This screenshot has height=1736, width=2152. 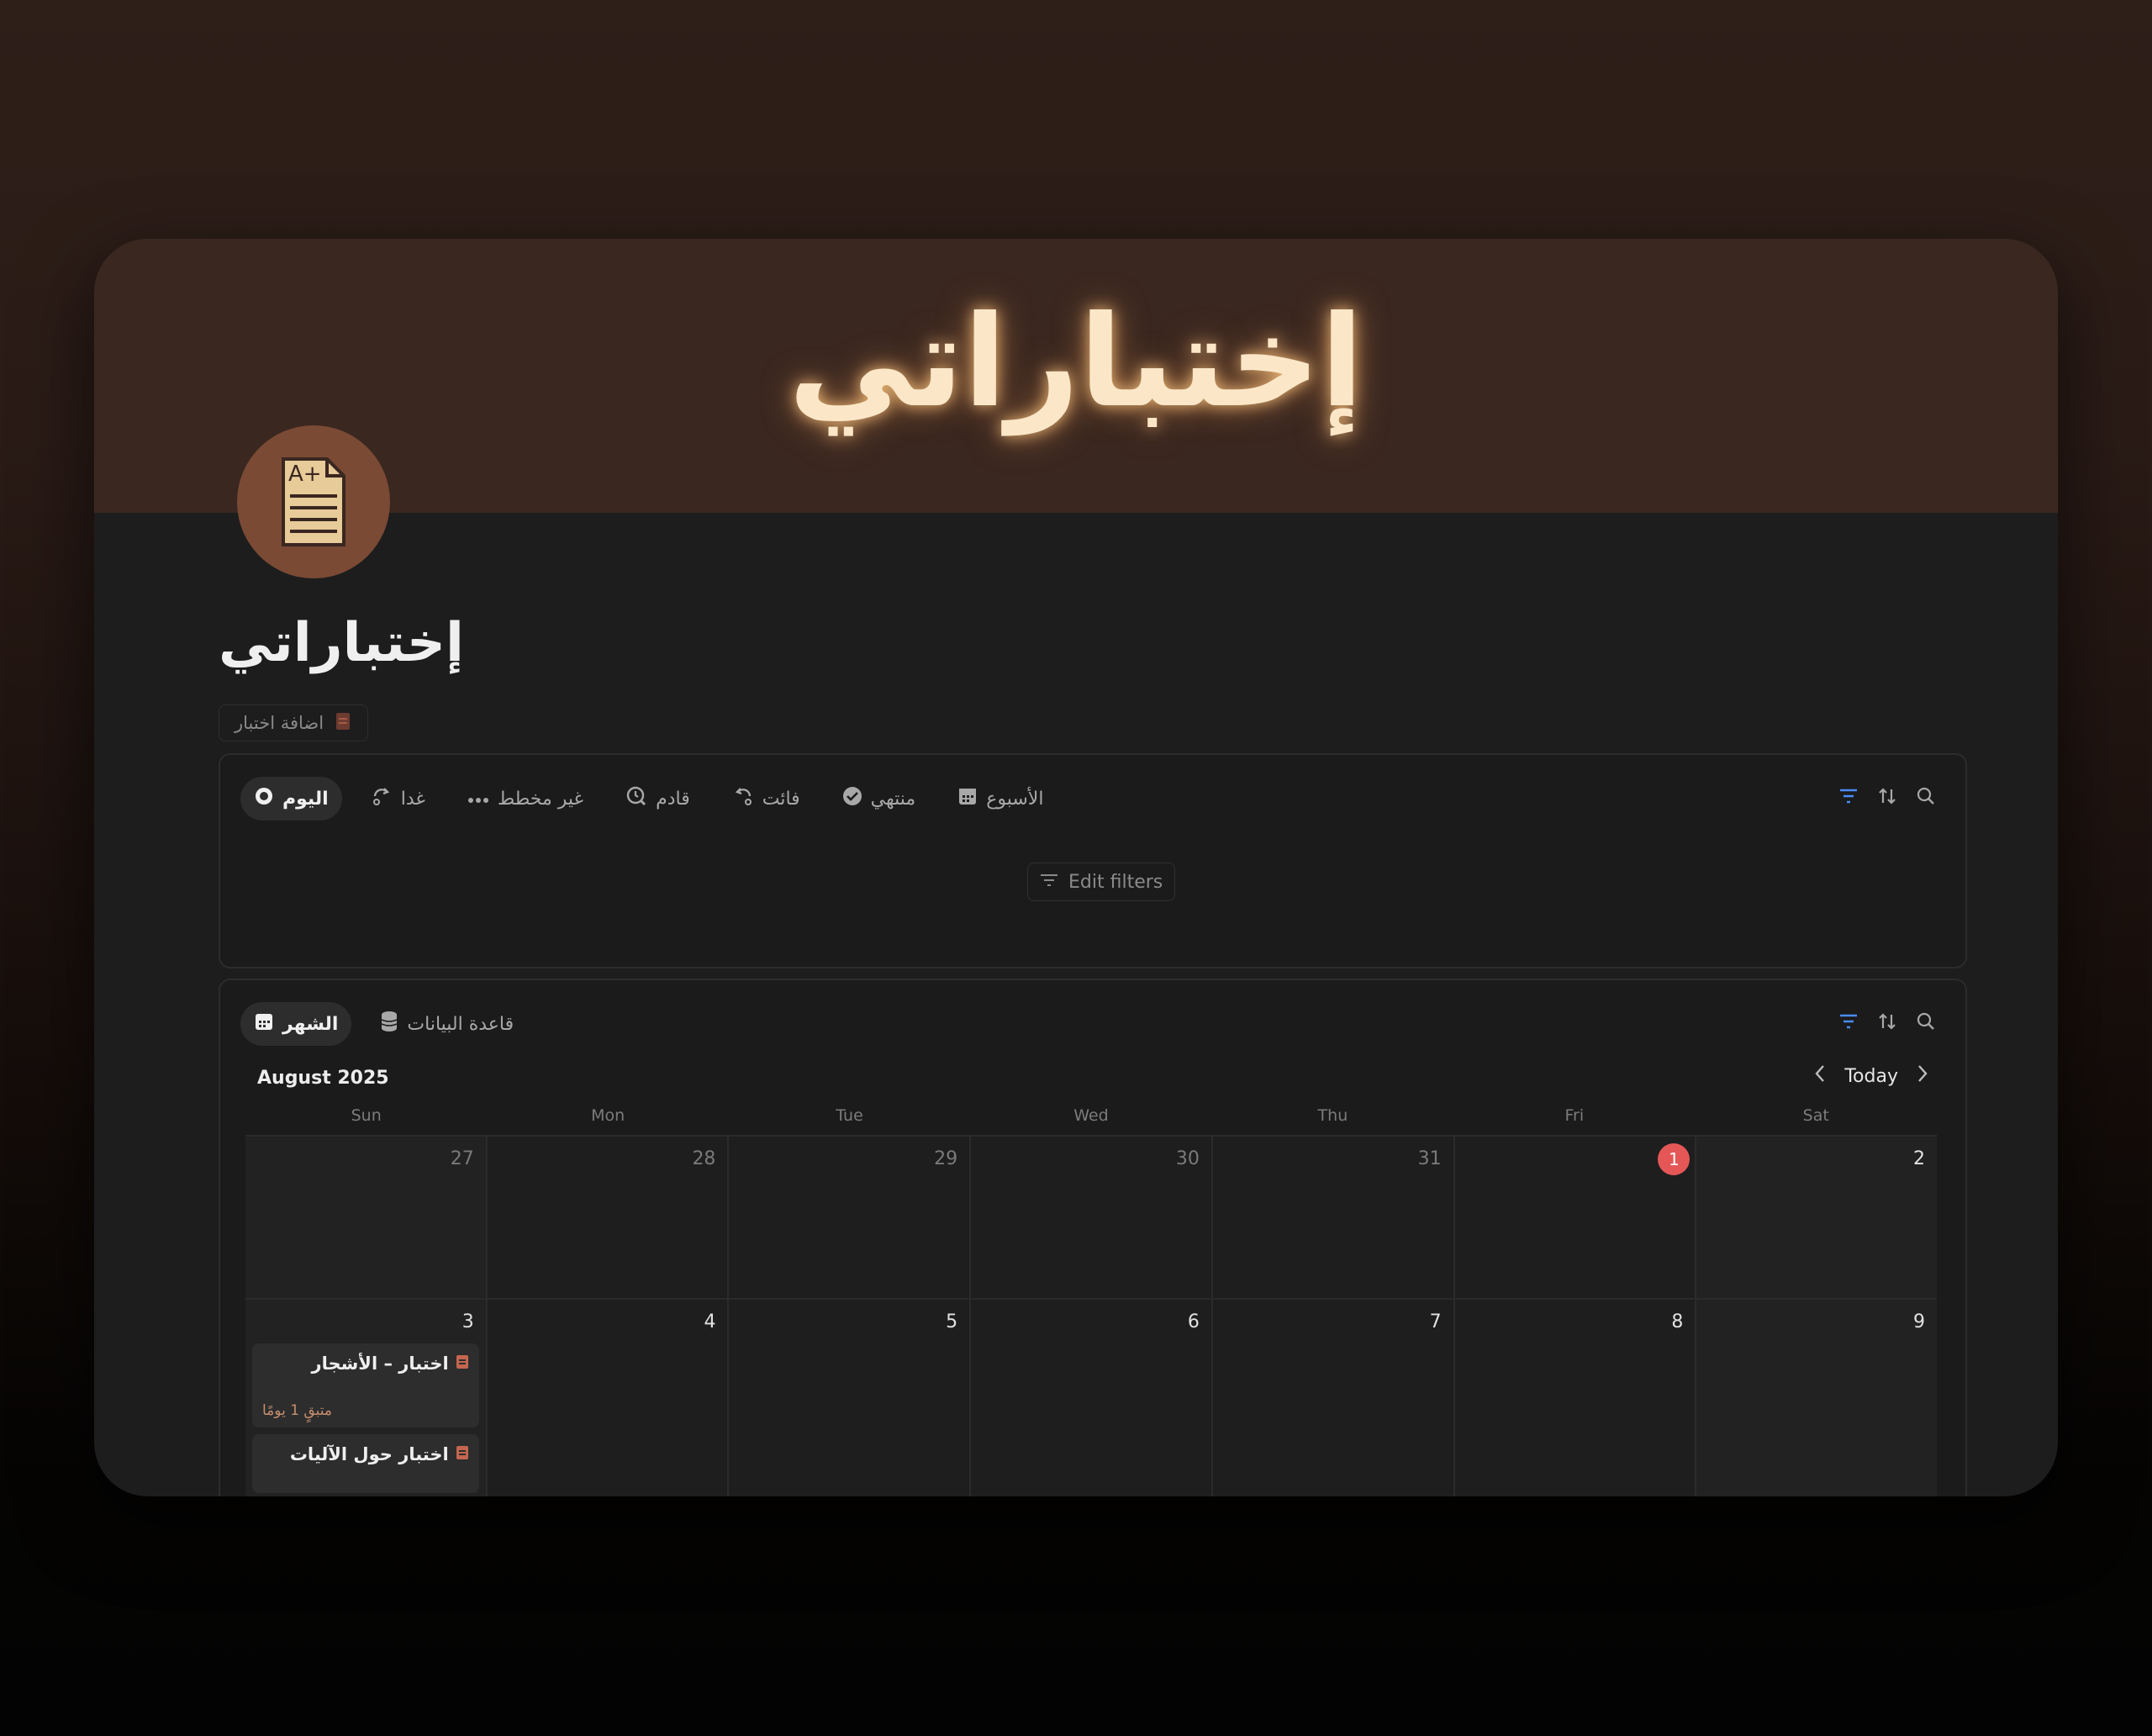 I want to click on day-number: 29, so click(x=946, y=1158).